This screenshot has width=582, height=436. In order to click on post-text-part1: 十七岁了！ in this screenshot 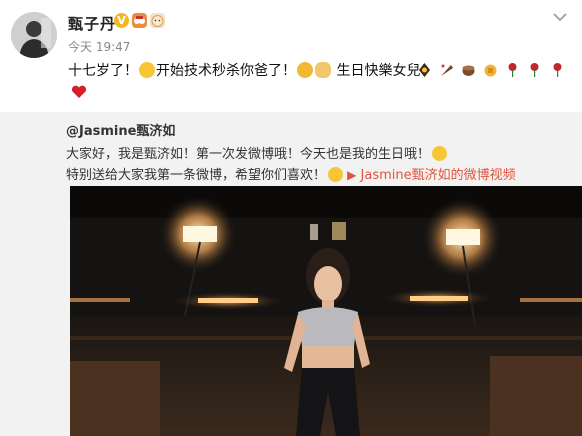, I will do `click(103, 71)`.